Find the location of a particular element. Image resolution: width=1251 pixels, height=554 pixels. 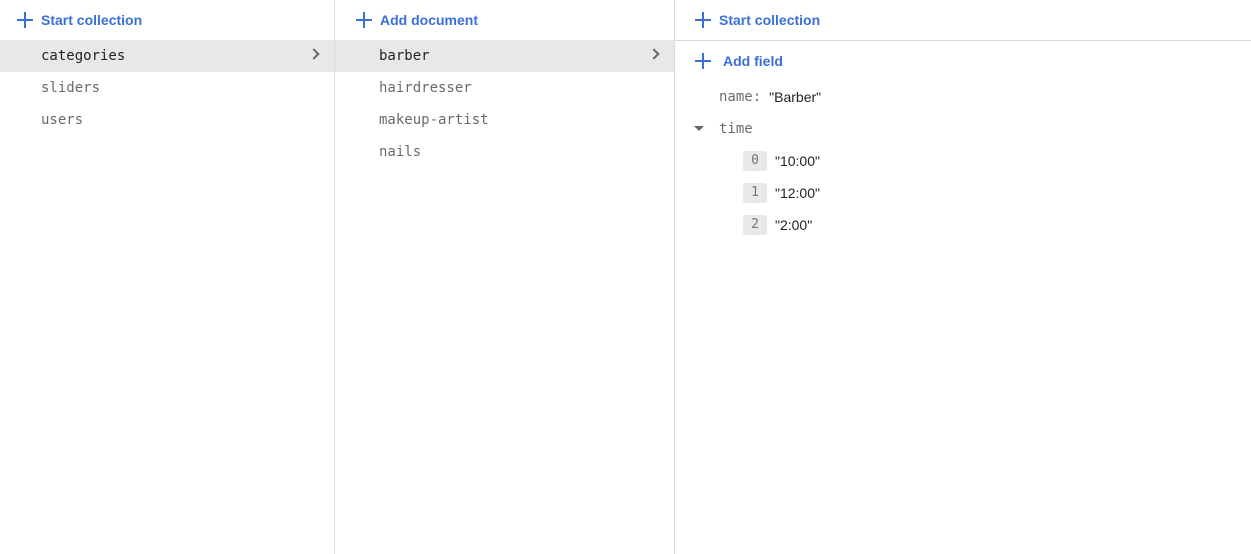

field-key: time is located at coordinates (736, 129).